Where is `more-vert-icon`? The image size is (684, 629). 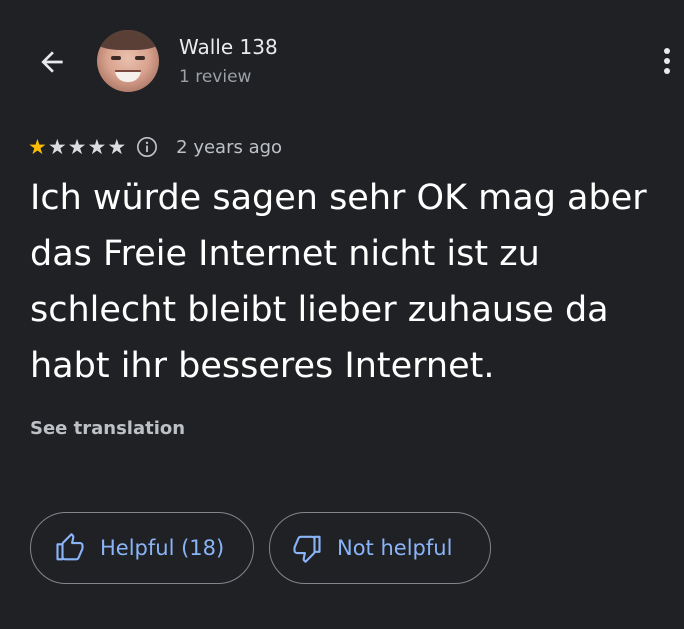 more-vert-icon is located at coordinates (667, 61).